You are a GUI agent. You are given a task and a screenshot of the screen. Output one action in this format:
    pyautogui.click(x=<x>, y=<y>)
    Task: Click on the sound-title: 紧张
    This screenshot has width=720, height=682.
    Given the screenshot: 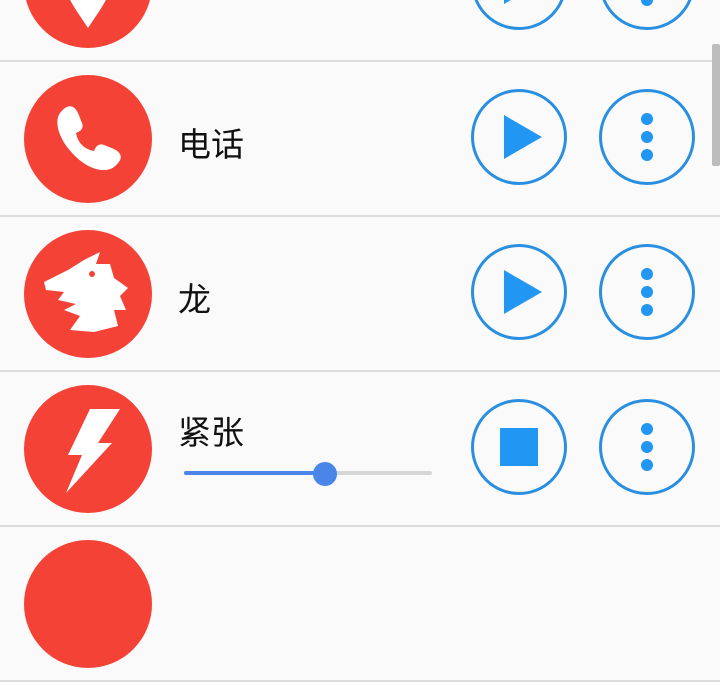 What is the action you would take?
    pyautogui.click(x=211, y=432)
    